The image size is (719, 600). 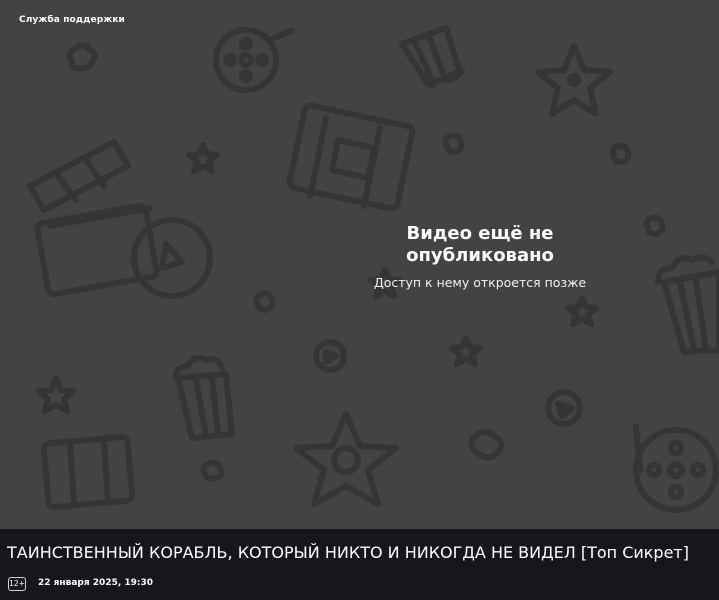 I want to click on support-link: Служба поддержки, so click(x=72, y=20).